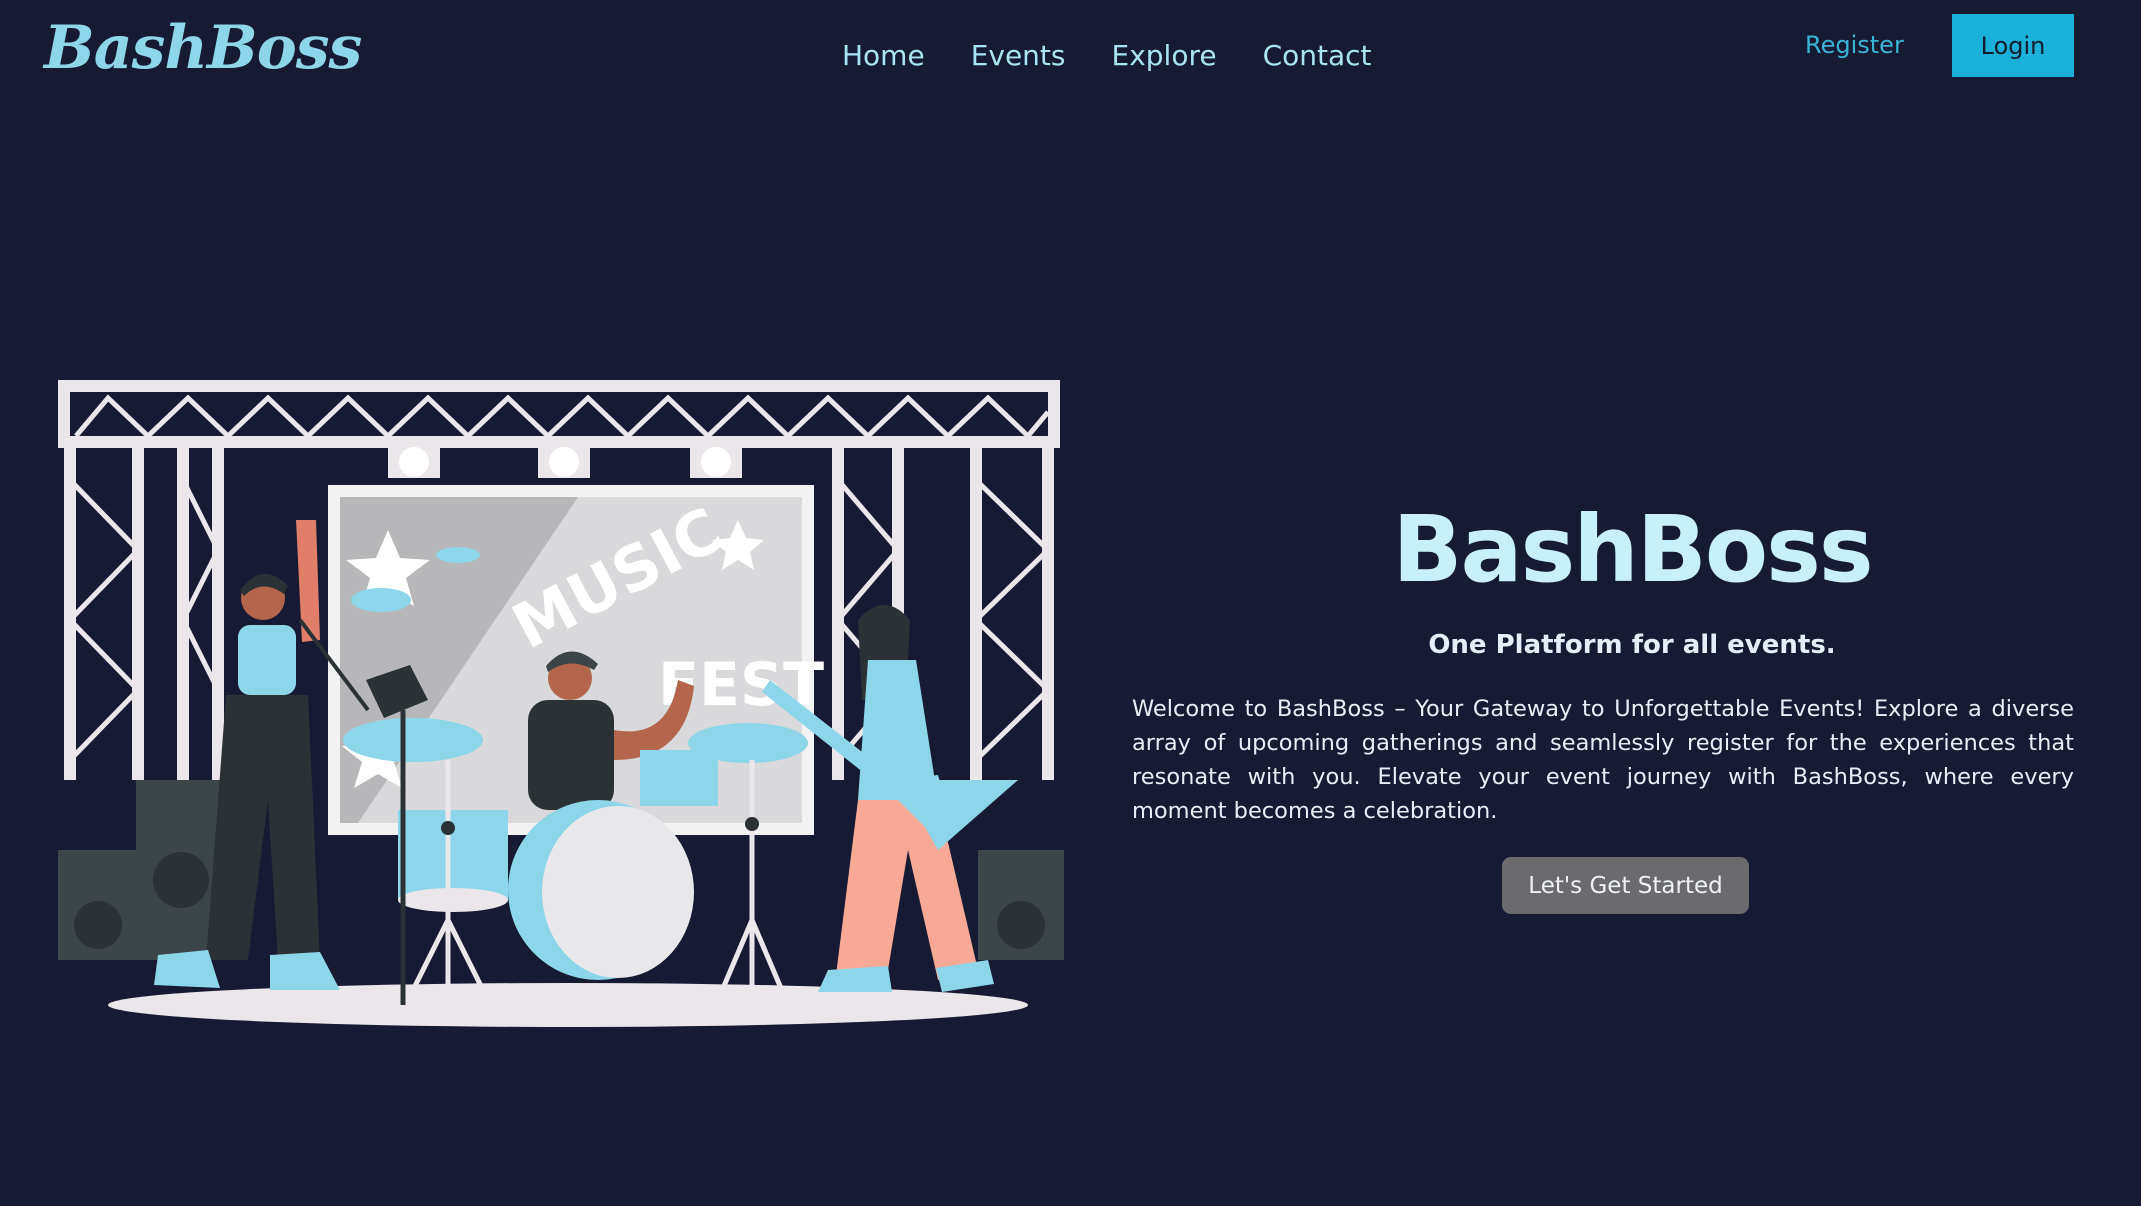  What do you see at coordinates (1854, 45) in the screenshot?
I see `register-link: Register` at bounding box center [1854, 45].